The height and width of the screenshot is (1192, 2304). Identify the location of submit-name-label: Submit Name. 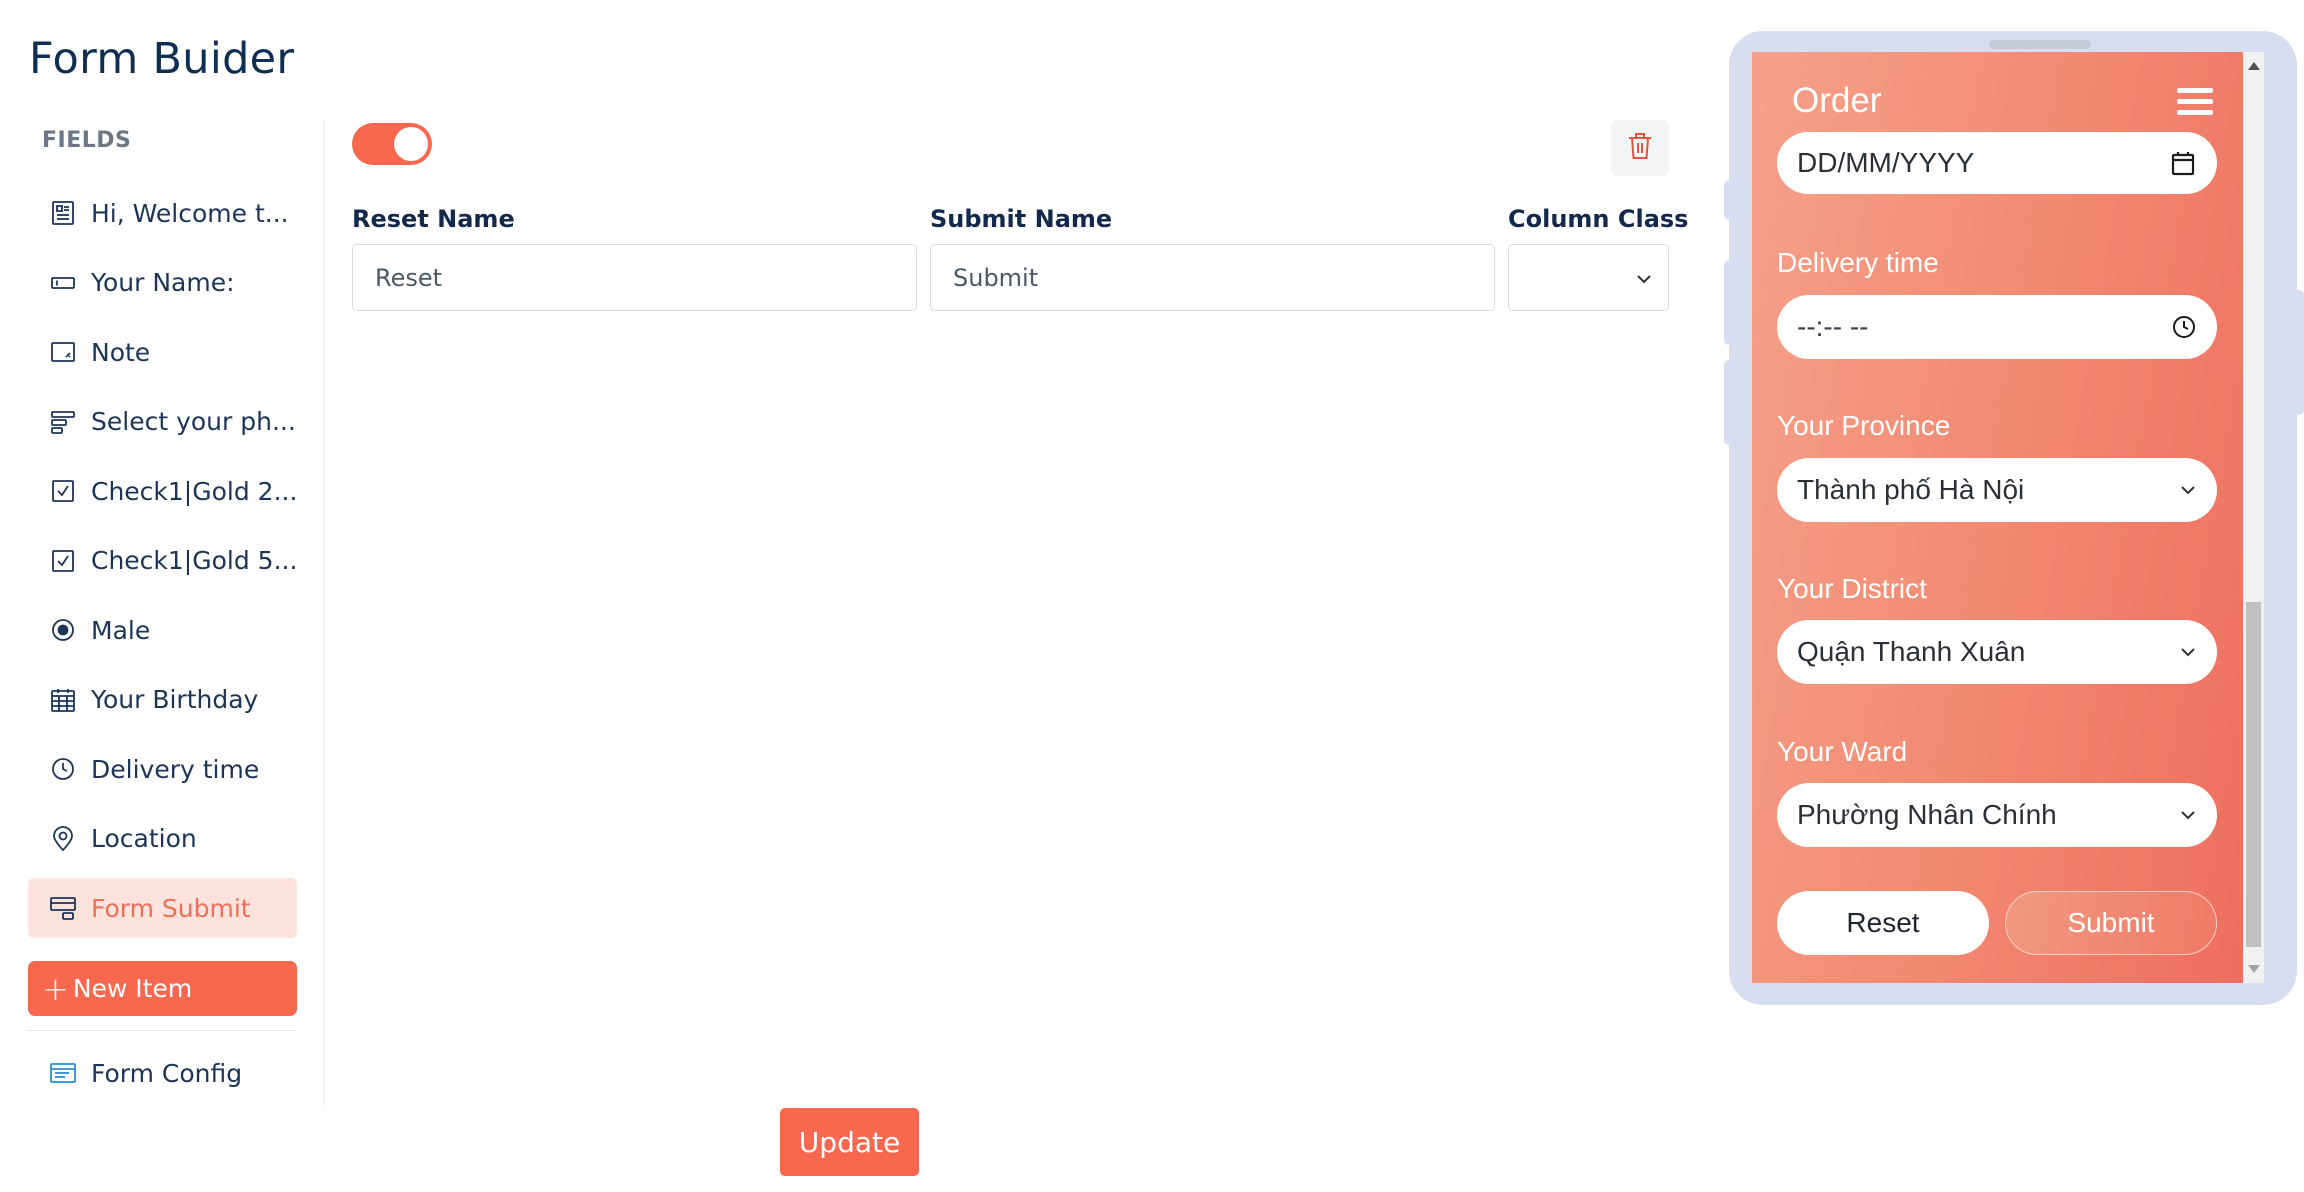
(1021, 219).